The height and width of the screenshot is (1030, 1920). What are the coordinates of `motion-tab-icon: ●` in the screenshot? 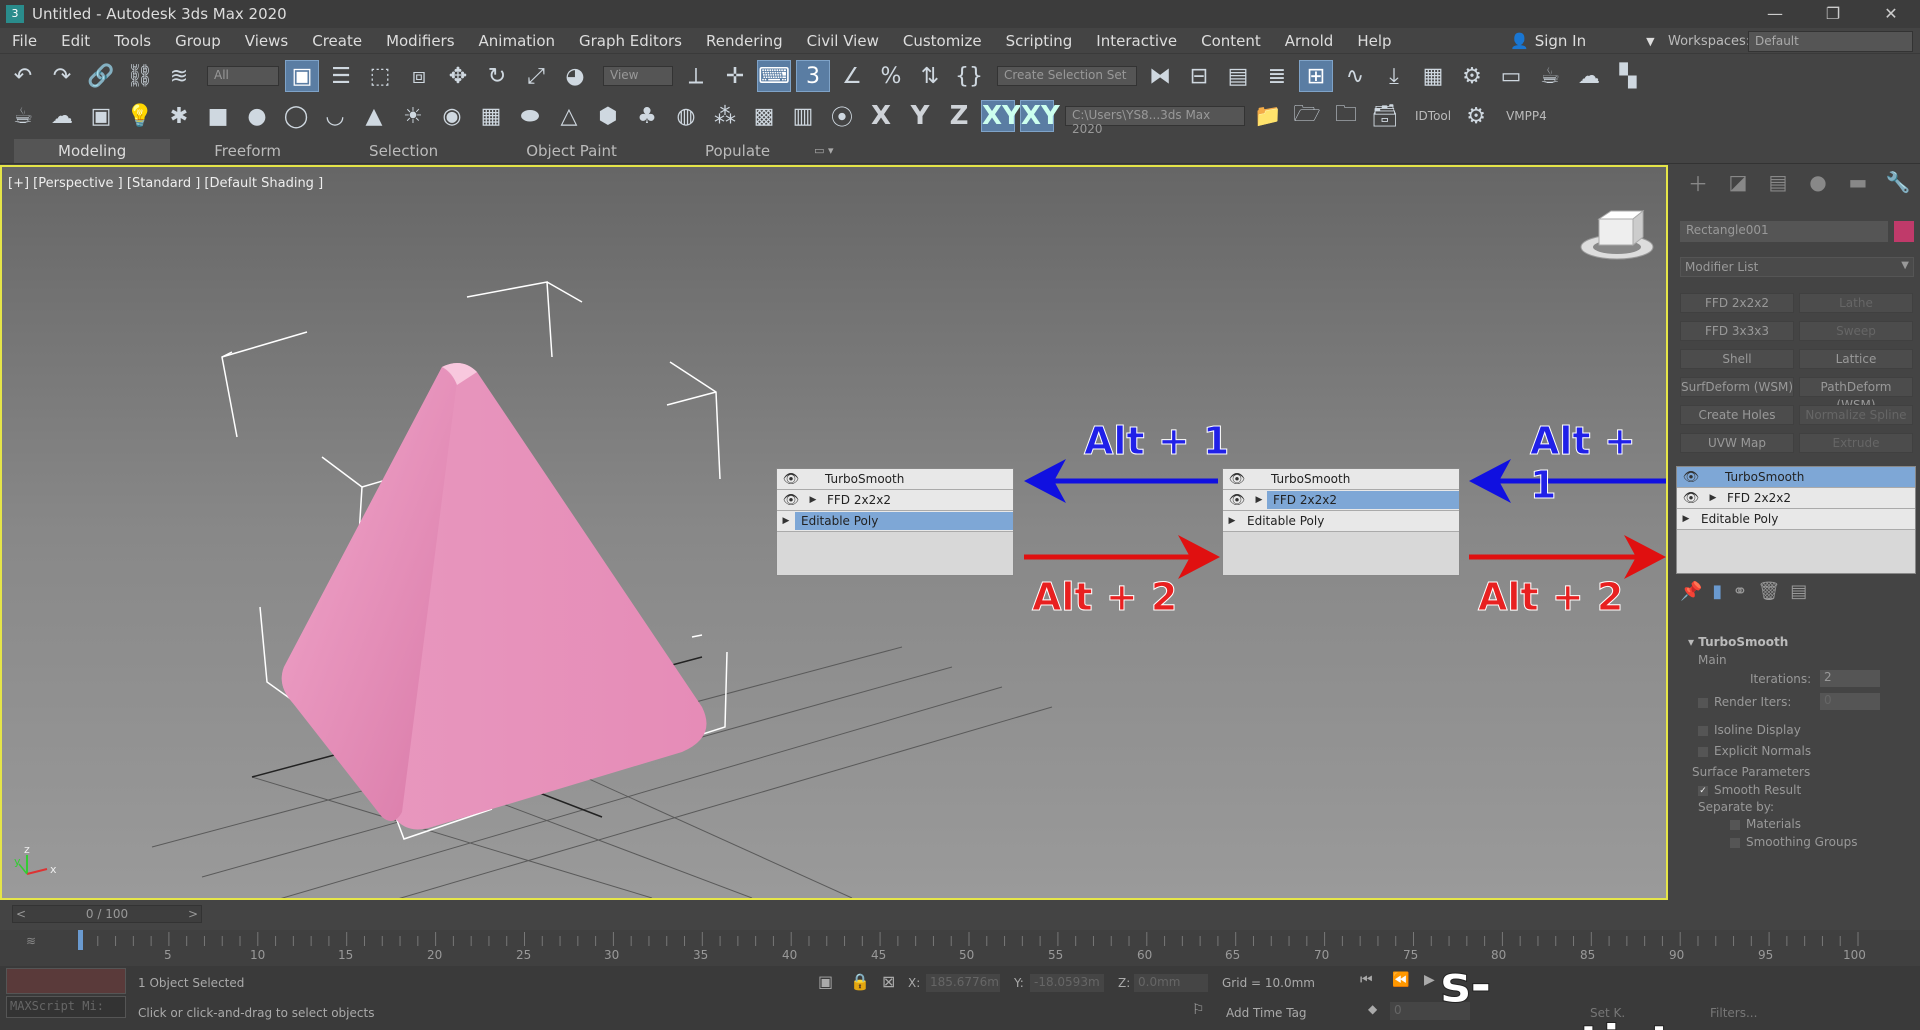 It's located at (1818, 182).